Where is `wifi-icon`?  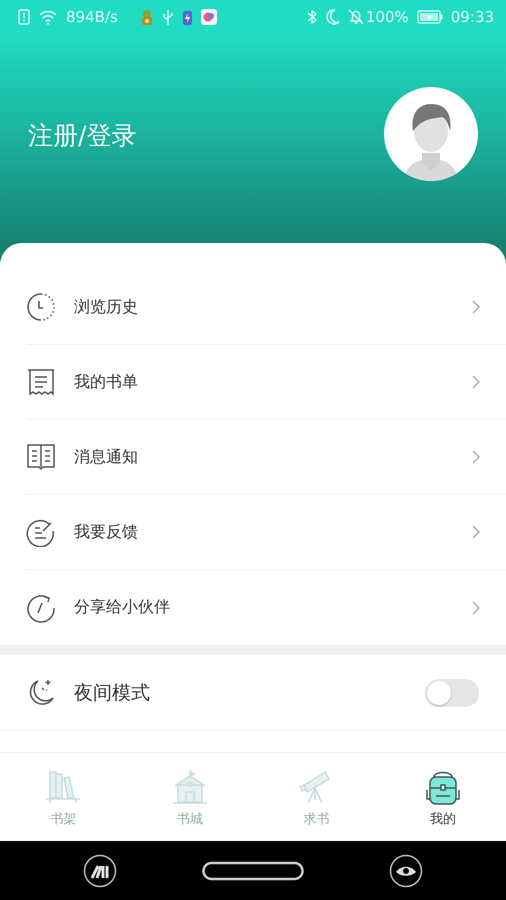
wifi-icon is located at coordinates (48, 17).